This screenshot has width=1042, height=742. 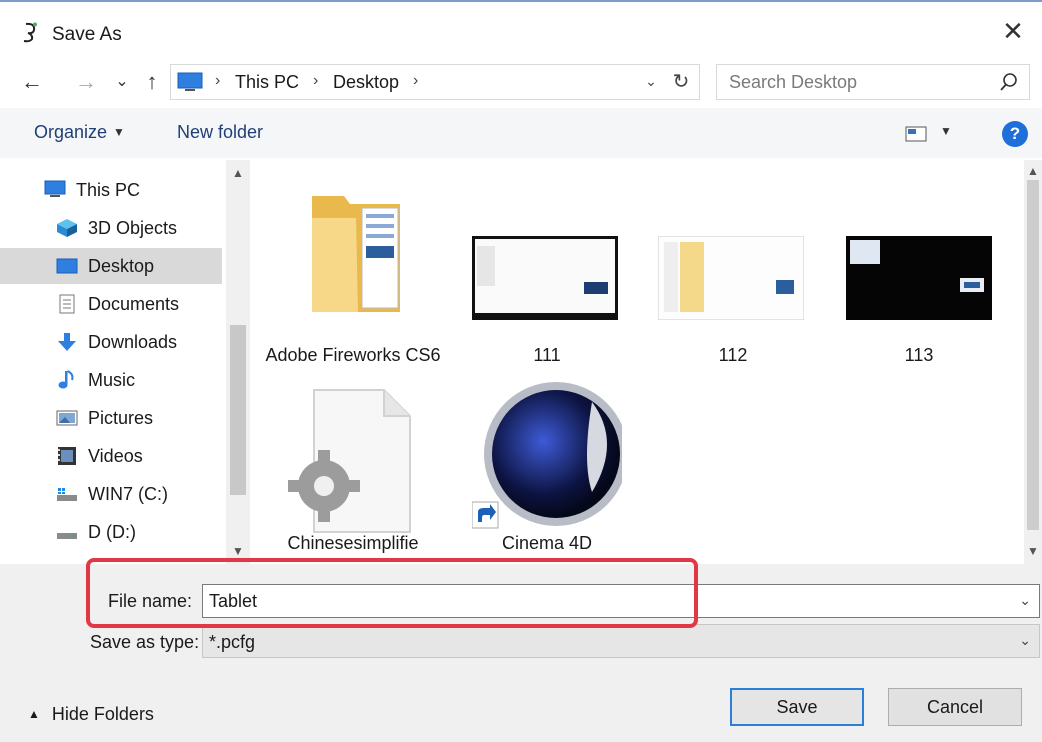 What do you see at coordinates (34, 714) in the screenshot?
I see `caret-up-icon: ▲` at bounding box center [34, 714].